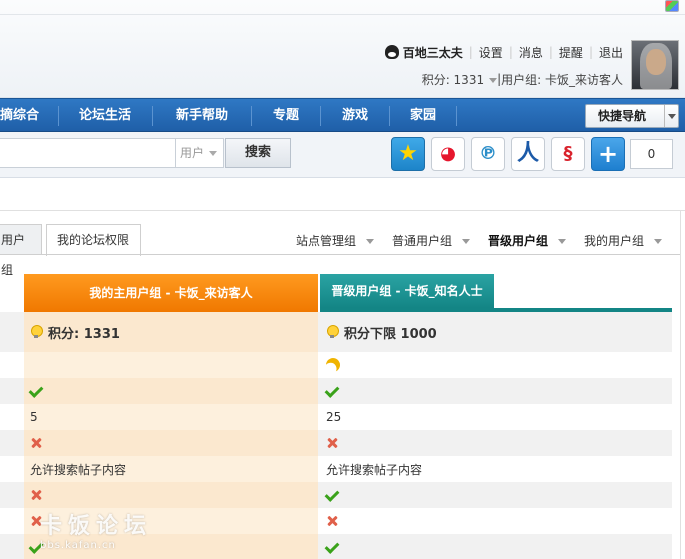 This screenshot has height=559, width=685. What do you see at coordinates (632, 116) in the screenshot?
I see `quick-nav-button: 快捷导航` at bounding box center [632, 116].